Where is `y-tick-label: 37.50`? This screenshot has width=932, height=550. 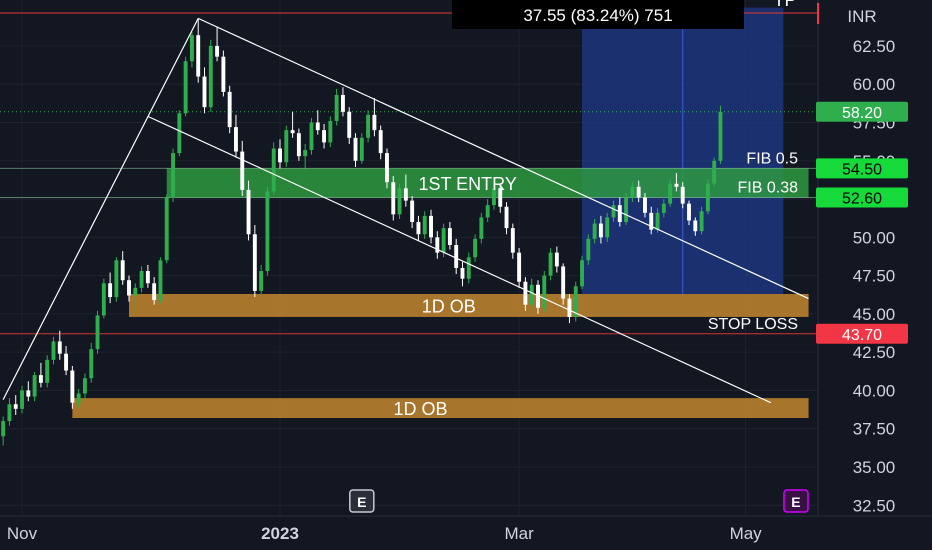
y-tick-label: 37.50 is located at coordinates (874, 429).